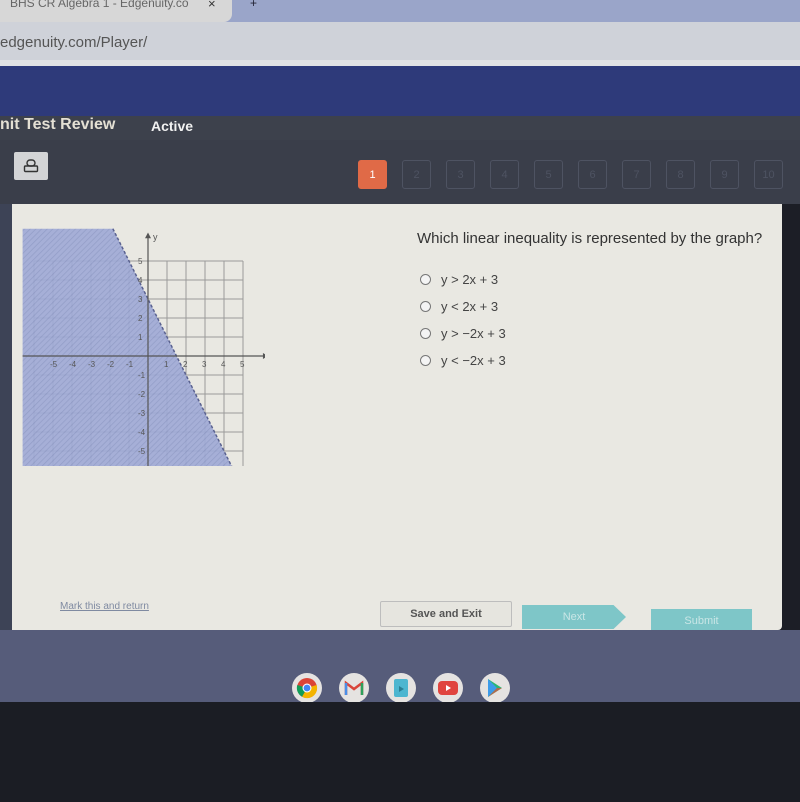  What do you see at coordinates (460, 174) in the screenshot?
I see `question-nav-button: 3` at bounding box center [460, 174].